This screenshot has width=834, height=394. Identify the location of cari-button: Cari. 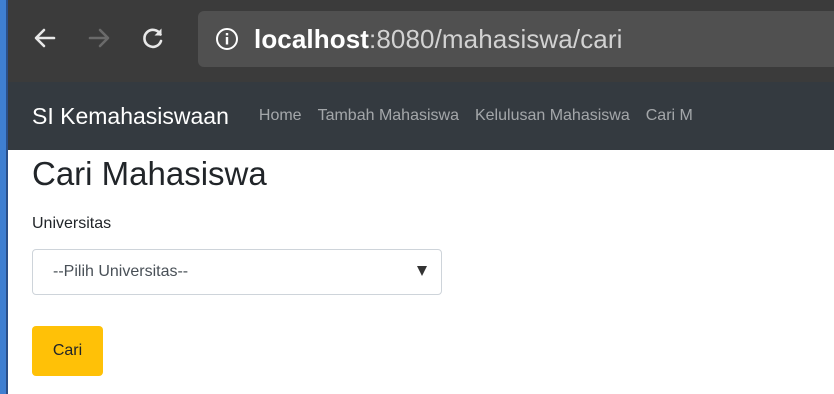
(67, 351).